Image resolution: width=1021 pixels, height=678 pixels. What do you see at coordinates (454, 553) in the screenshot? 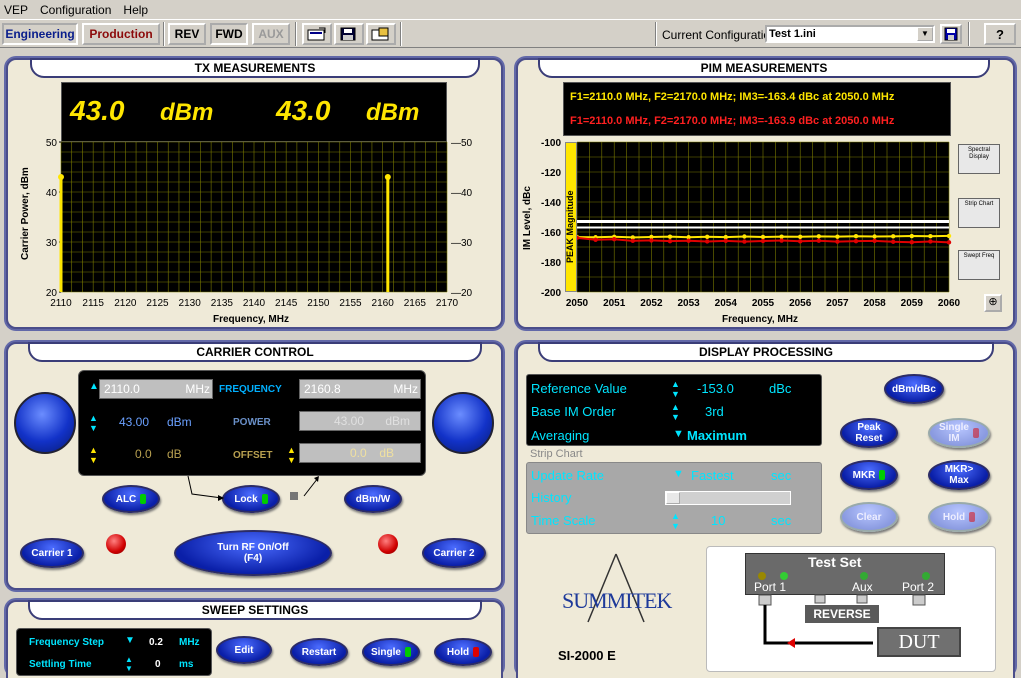
I see `carrier2-button: Carrier 2` at bounding box center [454, 553].